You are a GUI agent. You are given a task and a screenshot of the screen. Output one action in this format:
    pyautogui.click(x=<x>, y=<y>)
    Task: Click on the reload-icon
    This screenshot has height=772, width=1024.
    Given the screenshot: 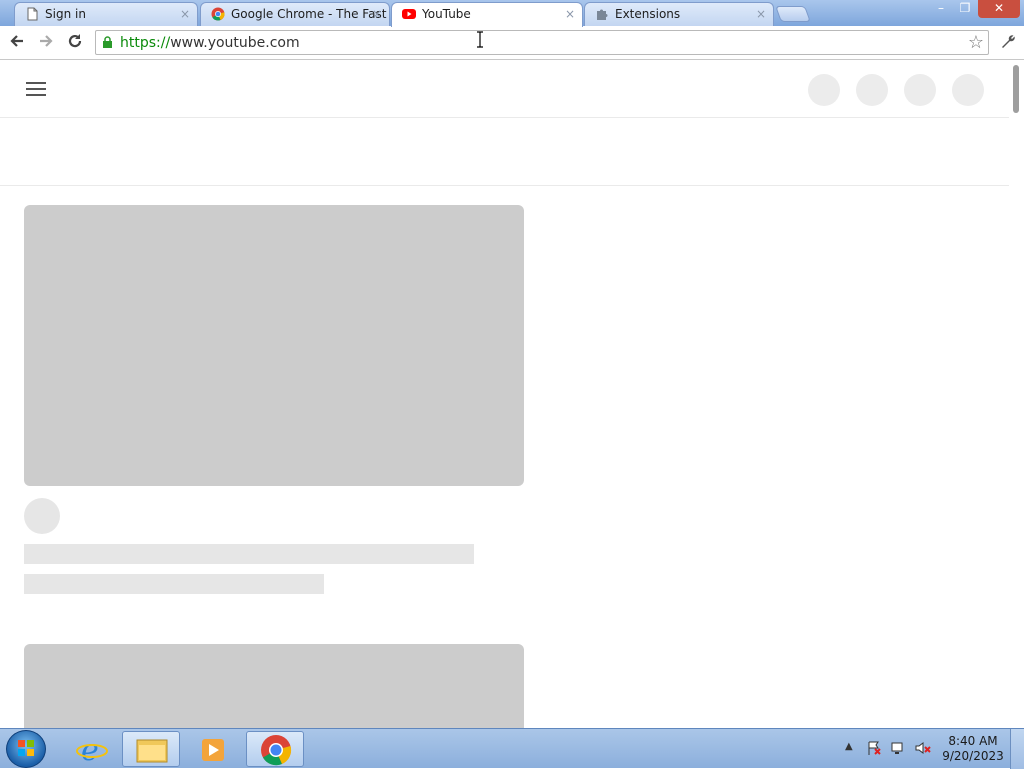 What is the action you would take?
    pyautogui.click(x=75, y=41)
    